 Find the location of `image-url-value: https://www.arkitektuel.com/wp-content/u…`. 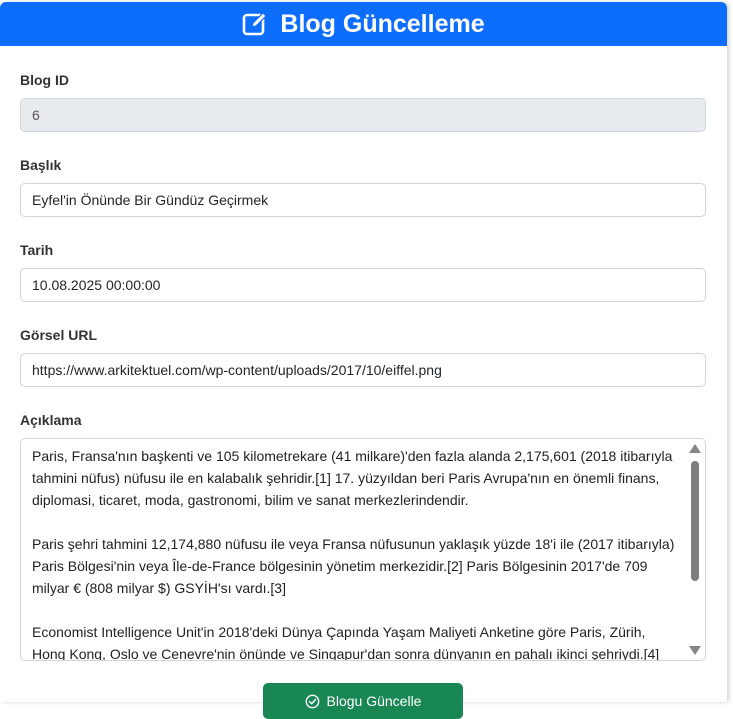

image-url-value: https://www.arkitektuel.com/wp-content/u… is located at coordinates (237, 370).